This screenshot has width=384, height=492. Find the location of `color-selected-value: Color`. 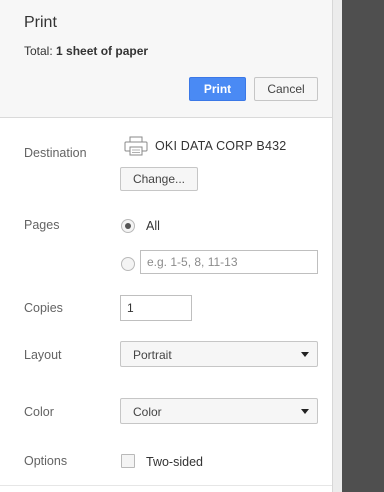

color-selected-value: Color is located at coordinates (147, 412).